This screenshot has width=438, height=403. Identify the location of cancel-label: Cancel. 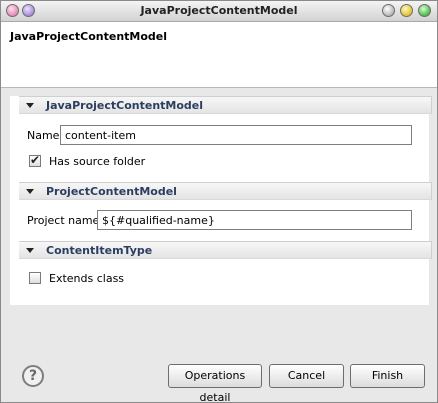
(306, 375).